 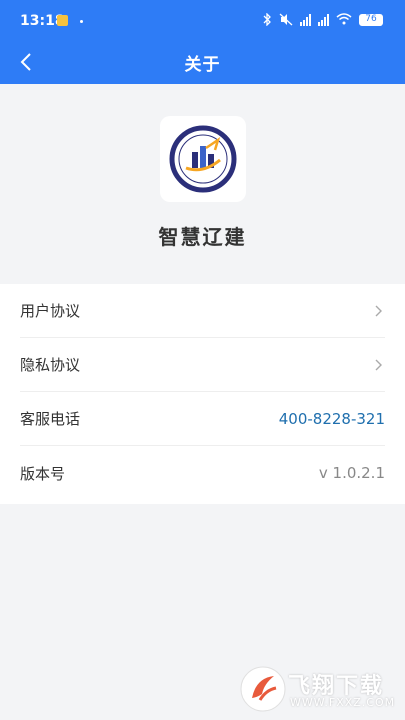 What do you see at coordinates (202, 419) in the screenshot?
I see `list-item-customer-phone: 客服电话 400-8228-321` at bounding box center [202, 419].